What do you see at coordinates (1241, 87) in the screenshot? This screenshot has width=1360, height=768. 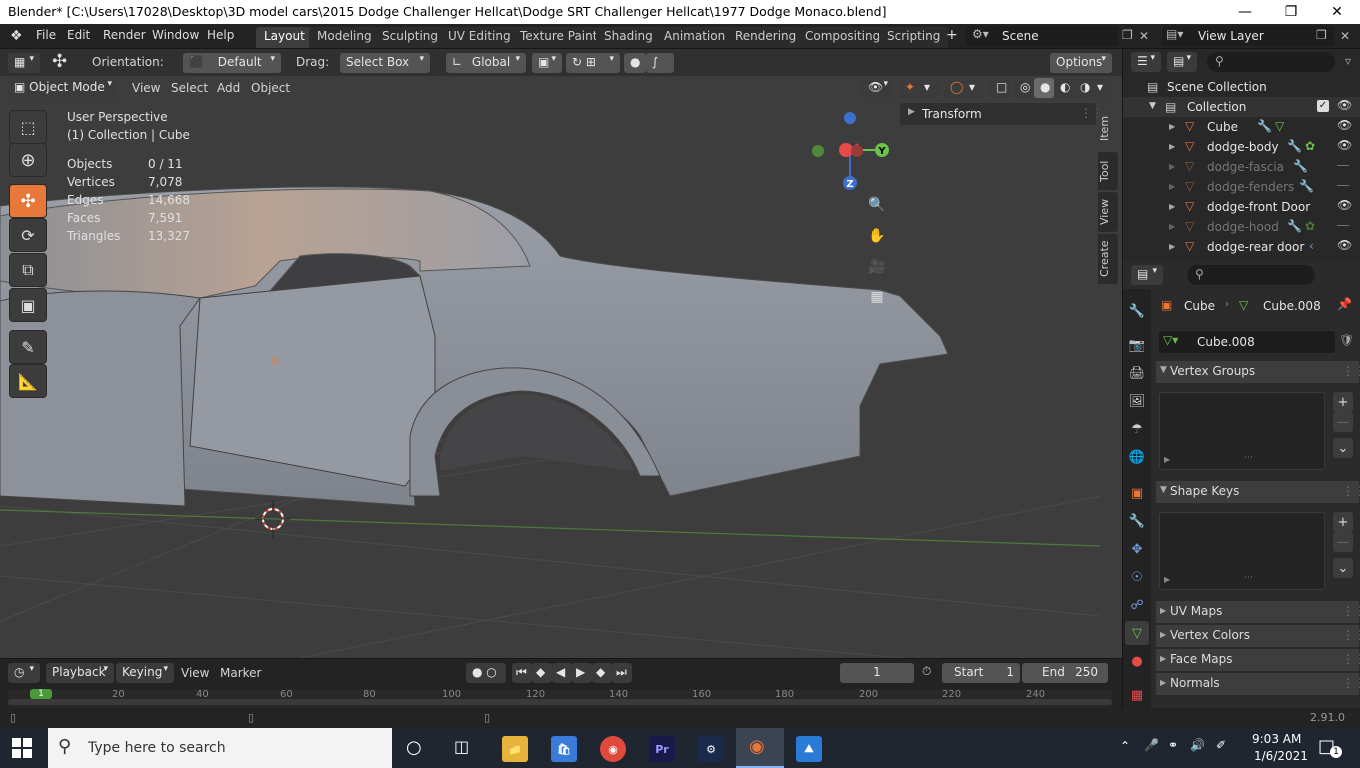 I see `outliner-scene-collection: ▤ Scene Collection` at bounding box center [1241, 87].